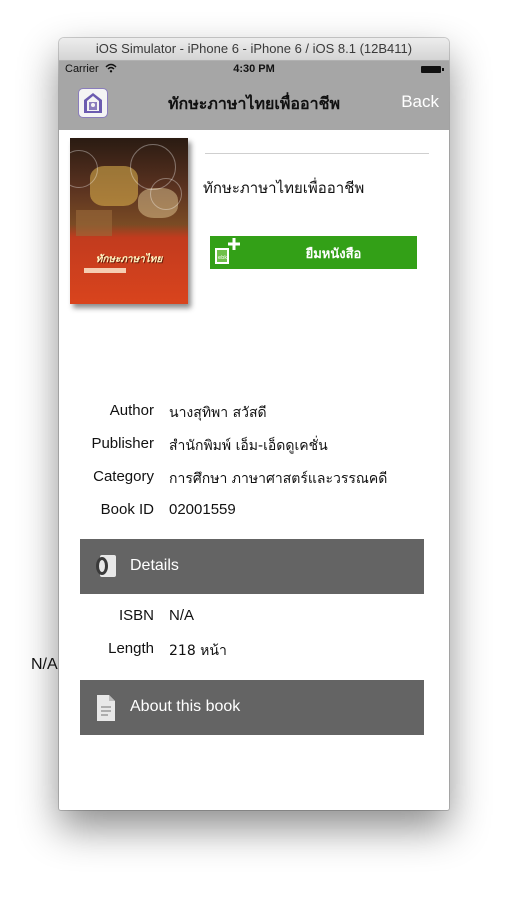 This screenshot has width=507, height=900. What do you see at coordinates (333, 254) in the screenshot?
I see `borrow-button-label: ยืมหนังสือ` at bounding box center [333, 254].